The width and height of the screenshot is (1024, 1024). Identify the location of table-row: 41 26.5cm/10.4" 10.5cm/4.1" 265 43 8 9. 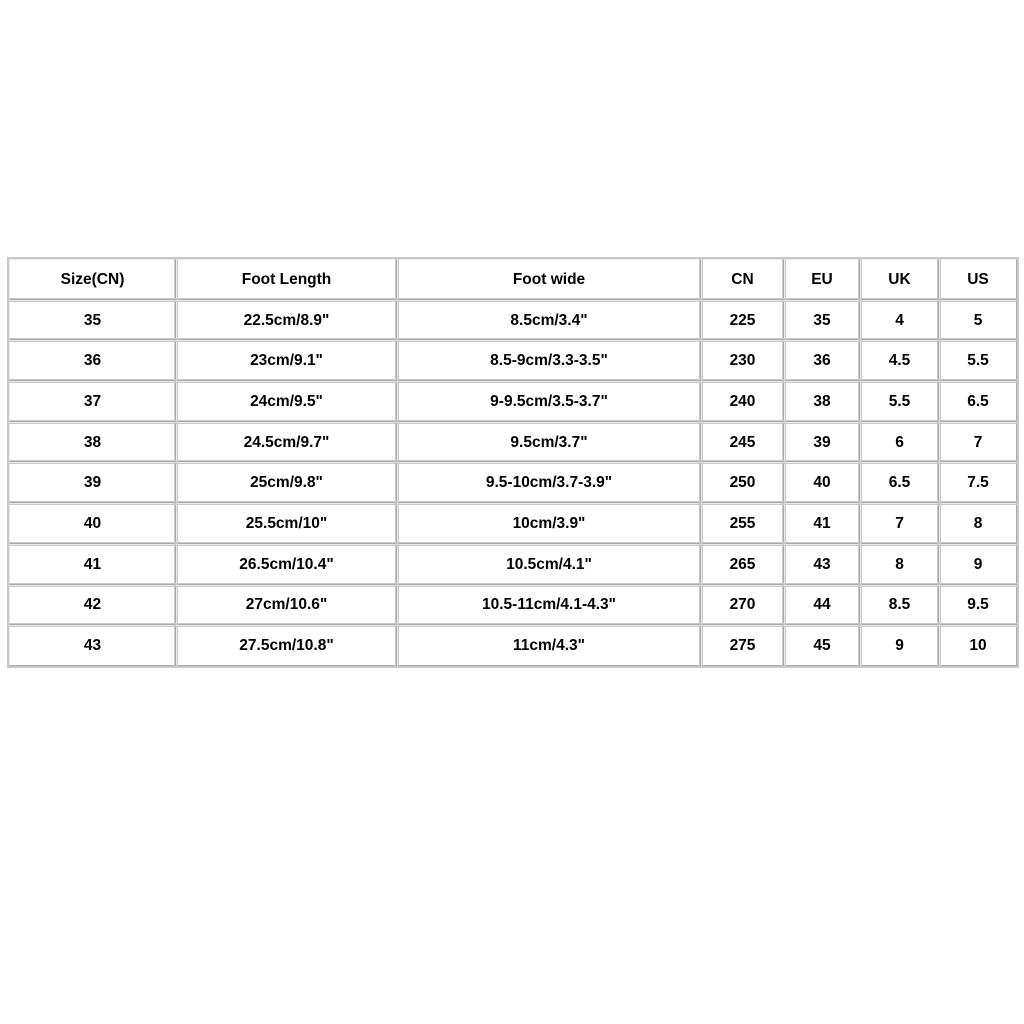
(513, 564).